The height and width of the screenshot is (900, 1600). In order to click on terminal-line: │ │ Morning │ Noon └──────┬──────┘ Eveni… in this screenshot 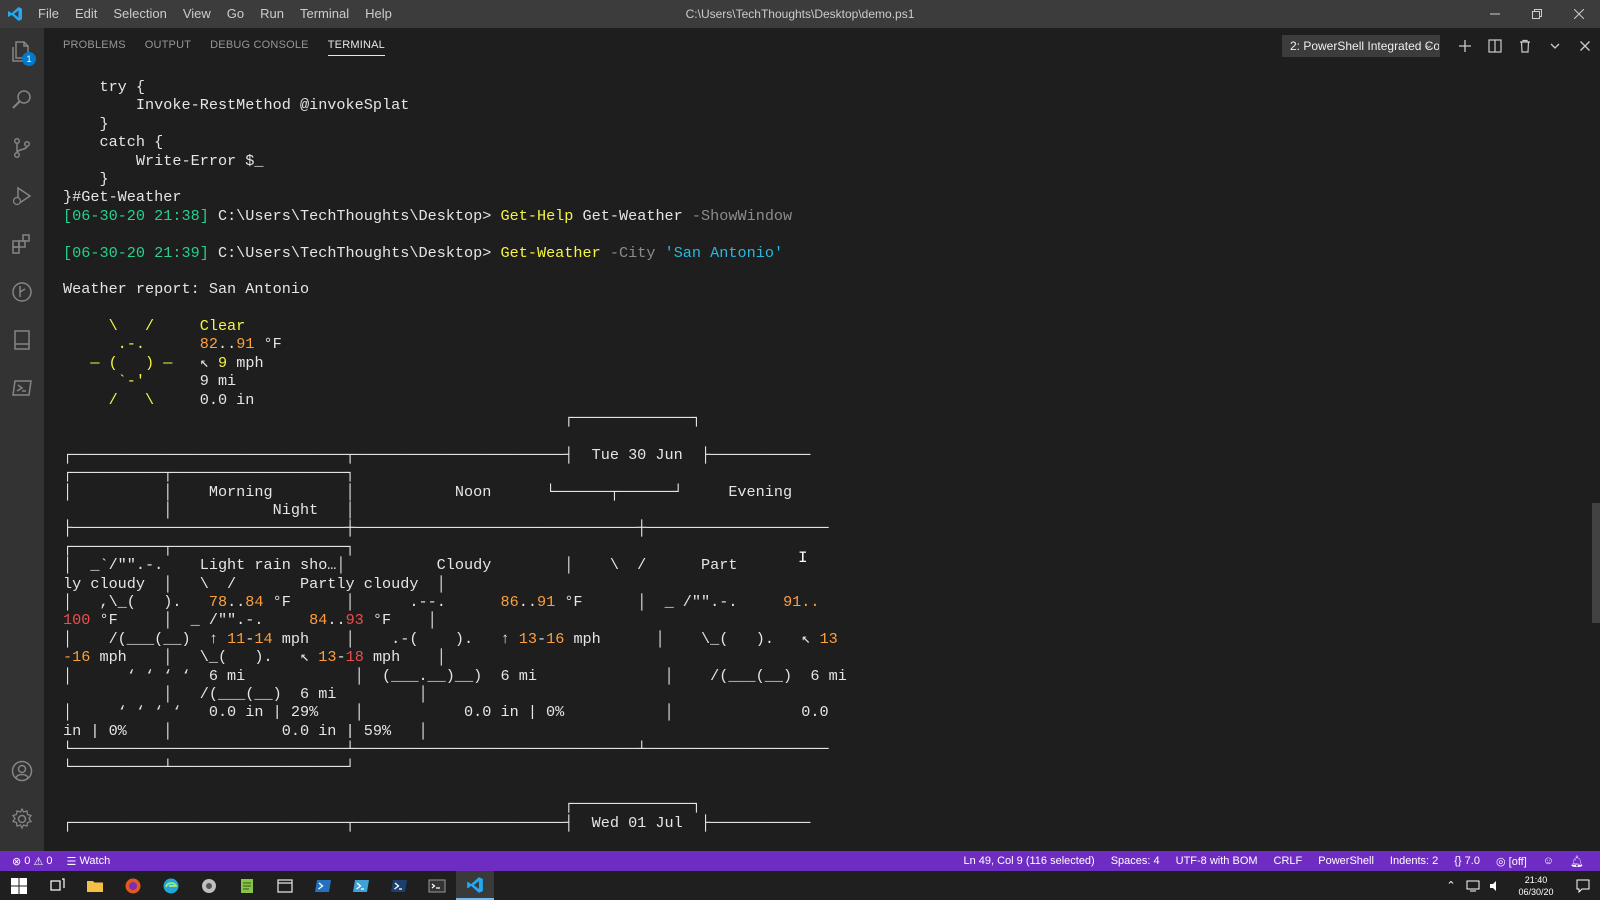, I will do `click(455, 492)`.